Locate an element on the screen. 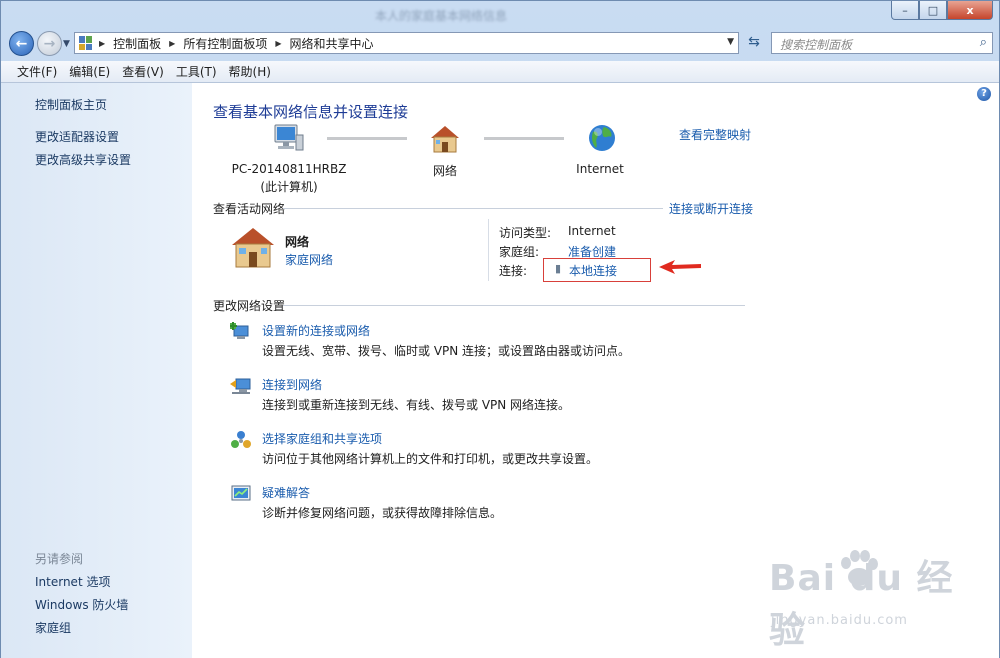 The height and width of the screenshot is (658, 1000). access-type-label: 访问类型: is located at coordinates (525, 233).